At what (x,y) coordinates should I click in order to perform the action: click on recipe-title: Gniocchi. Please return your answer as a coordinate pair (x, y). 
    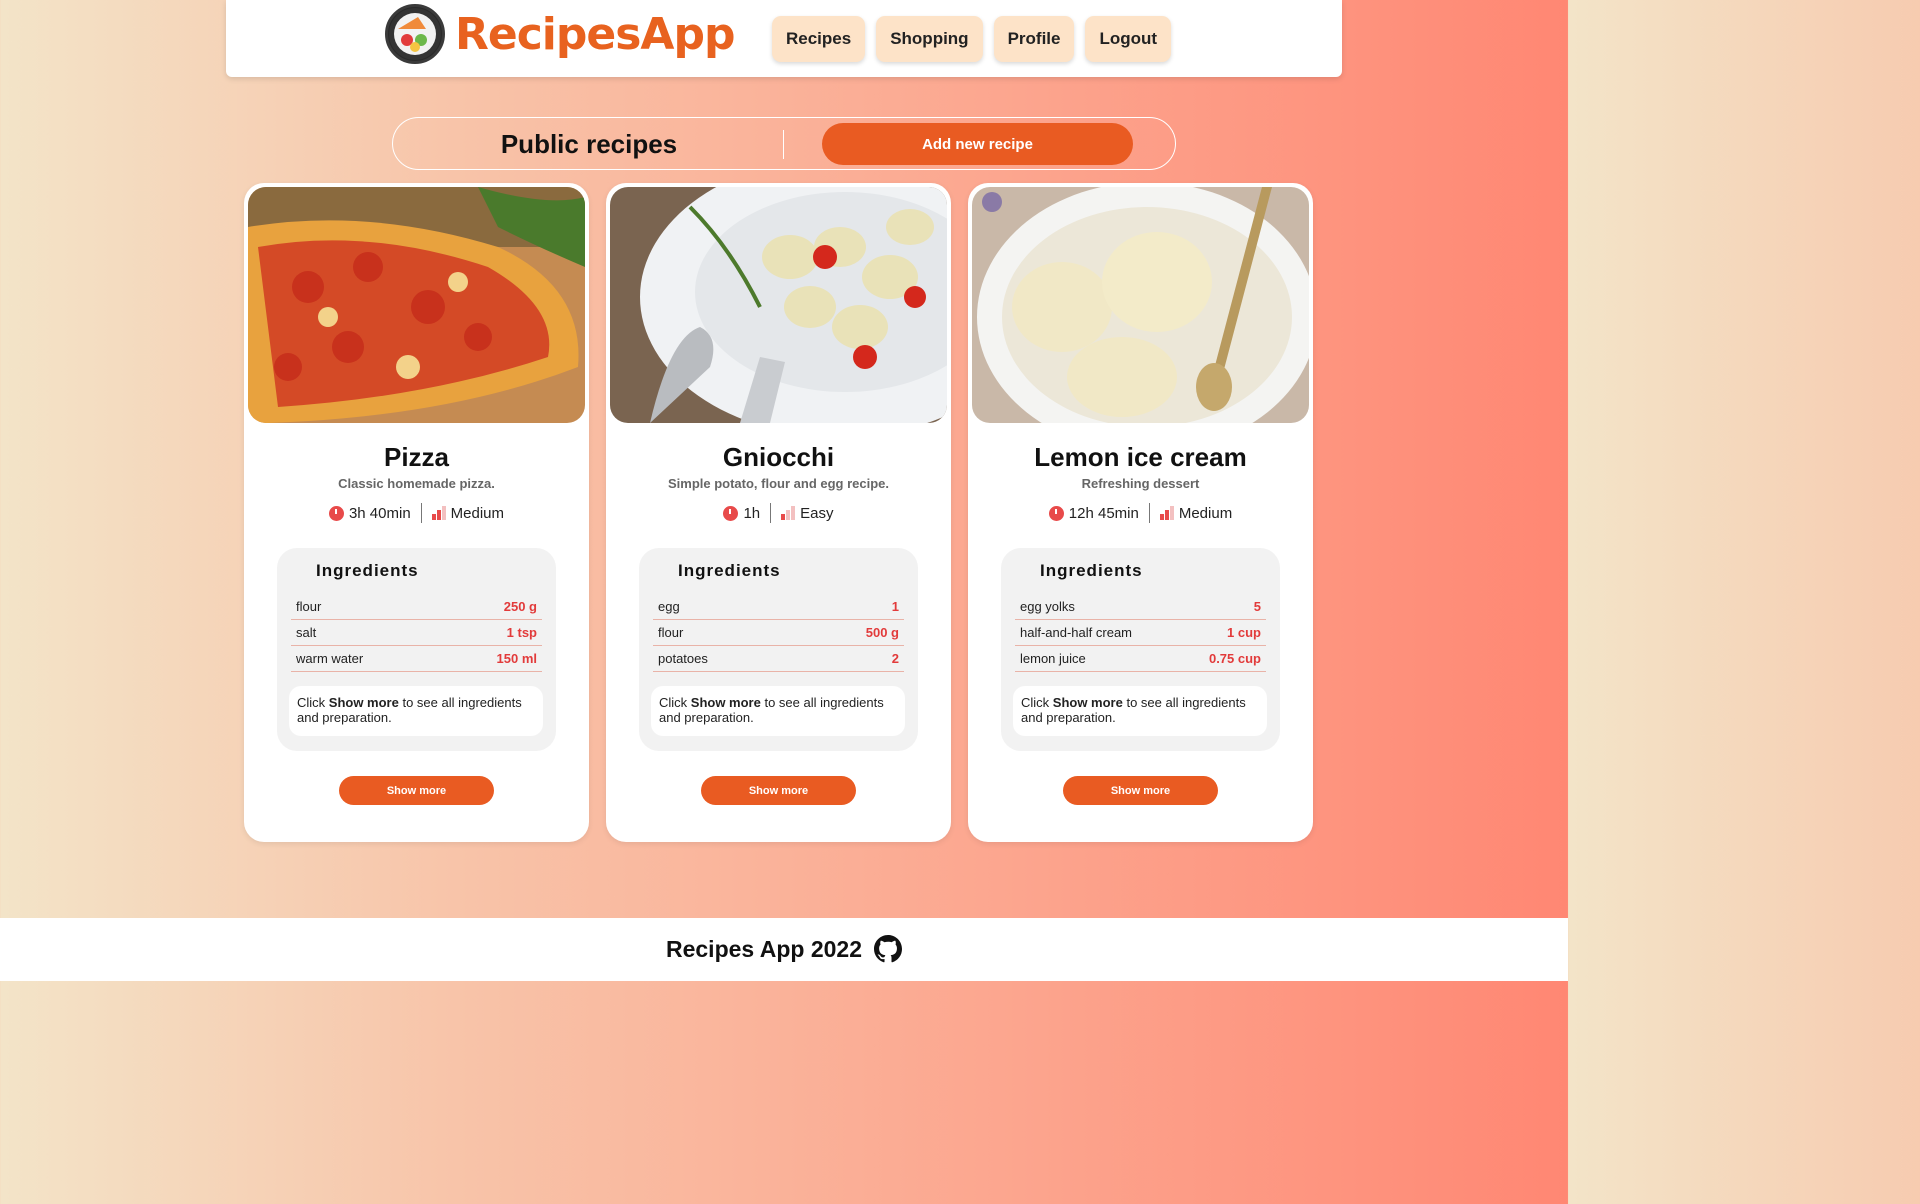
    Looking at the image, I should click on (778, 457).